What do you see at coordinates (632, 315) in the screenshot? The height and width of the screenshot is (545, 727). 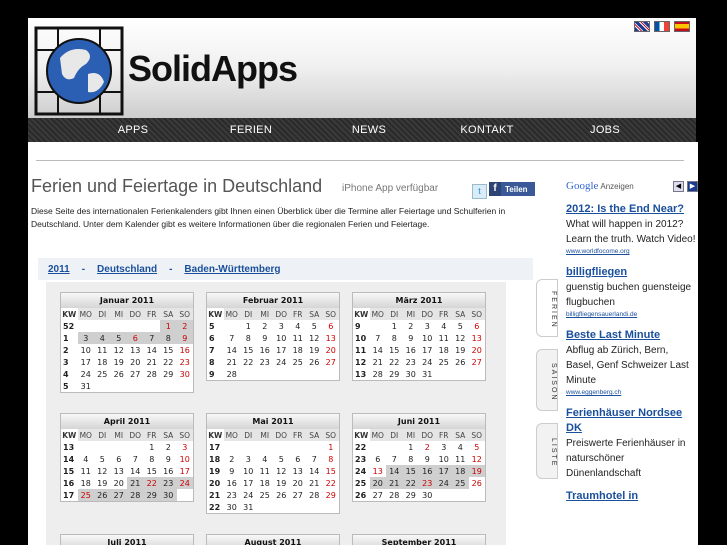 I see `ad-url: billigfliegensauerlandi.de` at bounding box center [632, 315].